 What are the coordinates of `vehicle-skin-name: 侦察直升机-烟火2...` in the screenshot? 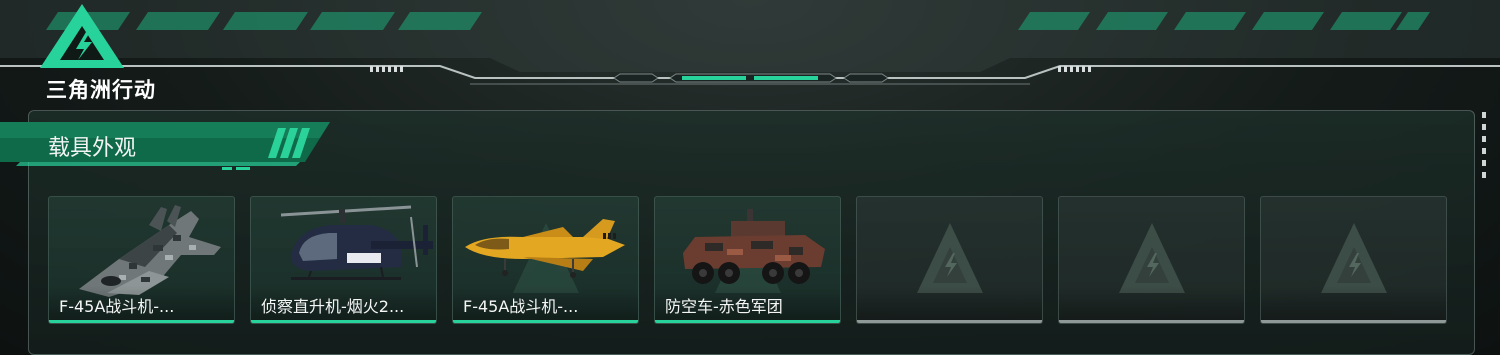 It's located at (333, 306).